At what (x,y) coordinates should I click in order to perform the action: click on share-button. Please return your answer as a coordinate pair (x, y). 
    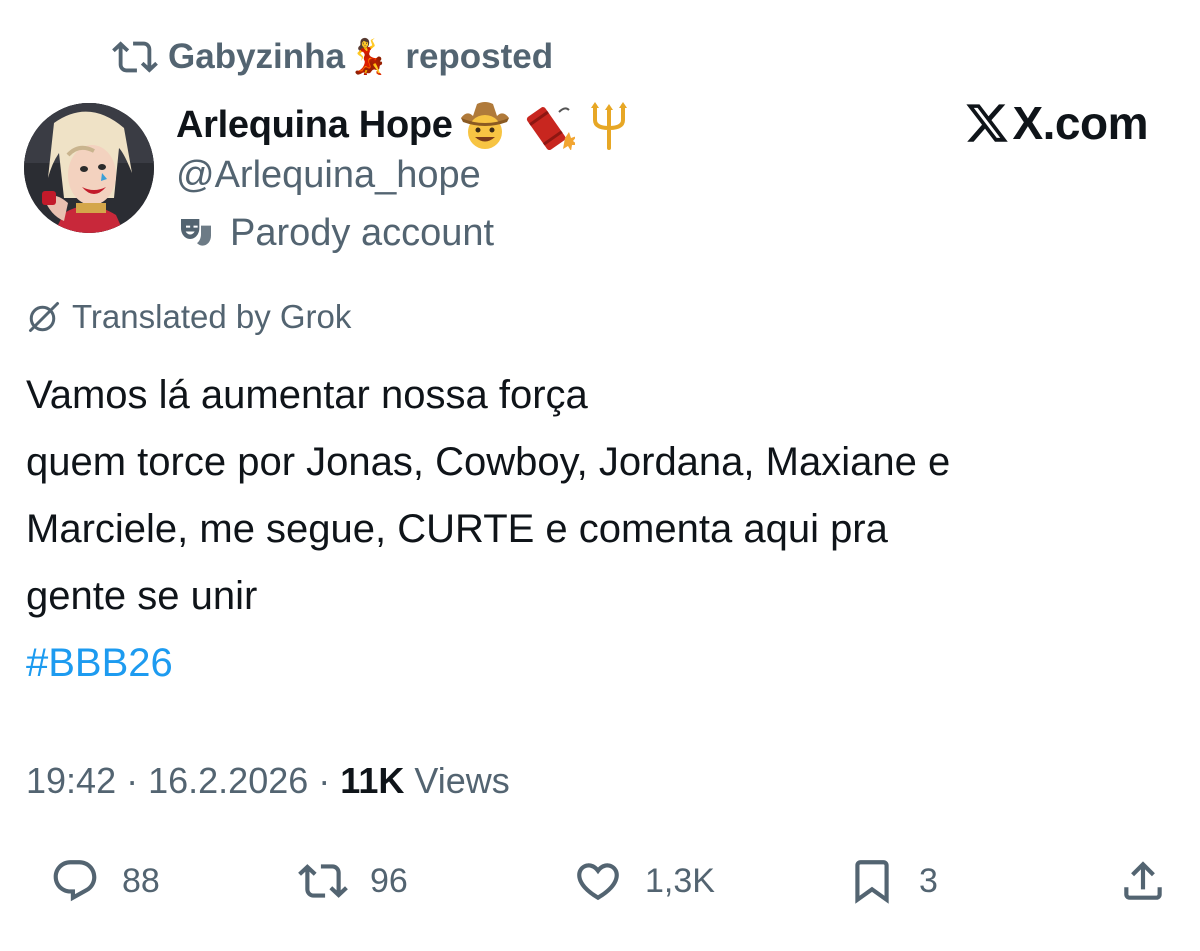
    Looking at the image, I should click on (1143, 881).